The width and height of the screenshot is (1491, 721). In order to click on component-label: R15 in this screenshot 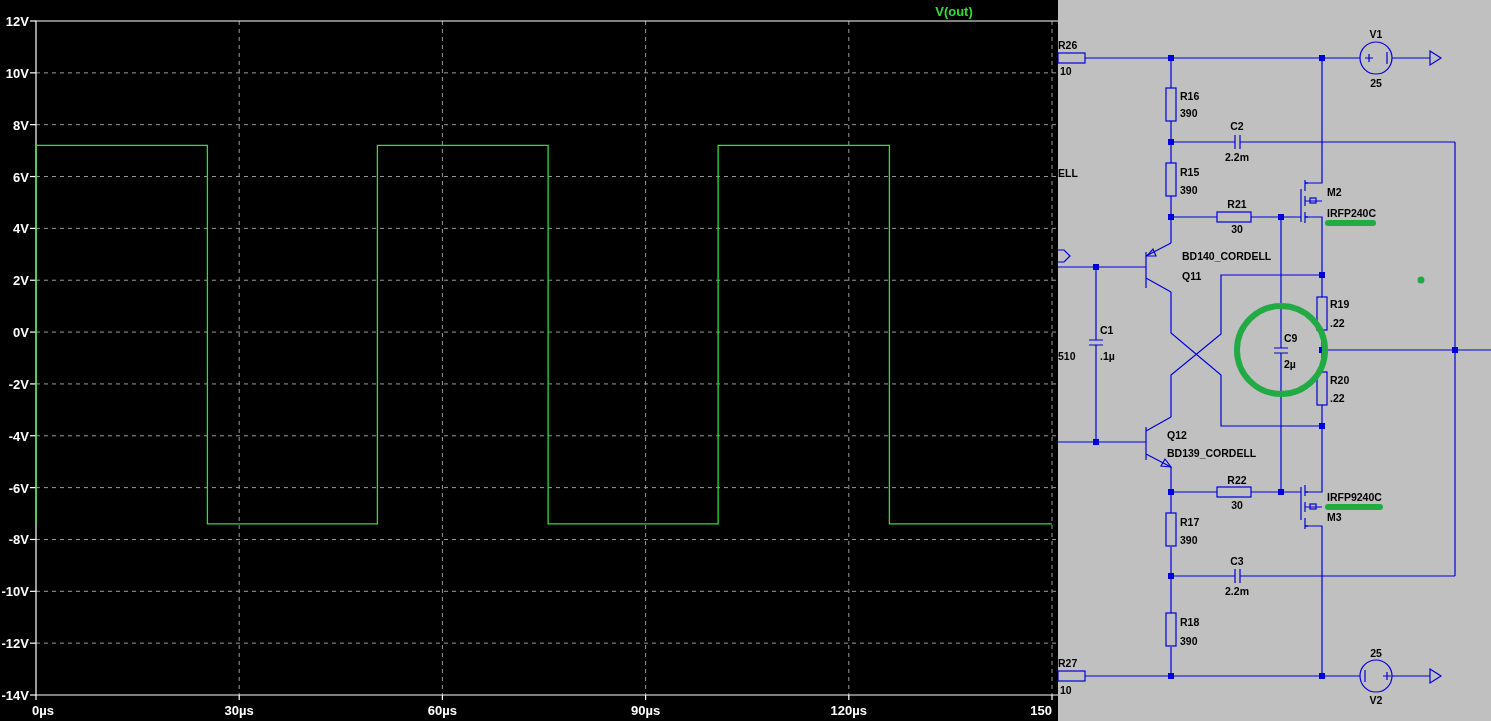, I will do `click(1190, 172)`.